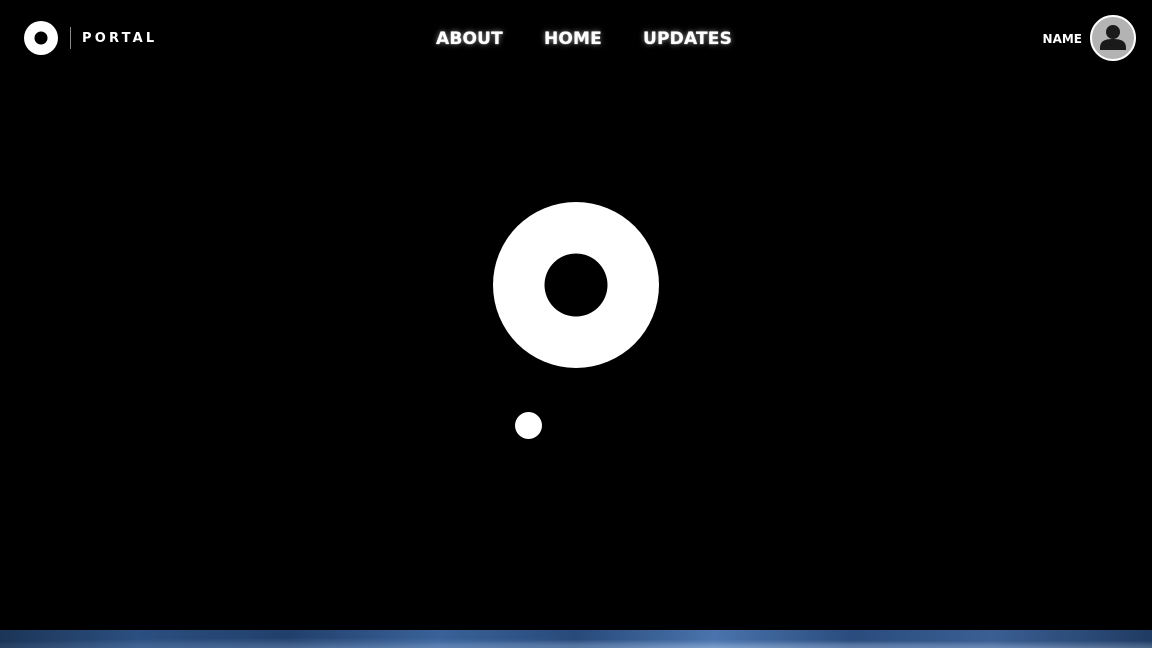  I want to click on user-menu: NAME, so click(1089, 38).